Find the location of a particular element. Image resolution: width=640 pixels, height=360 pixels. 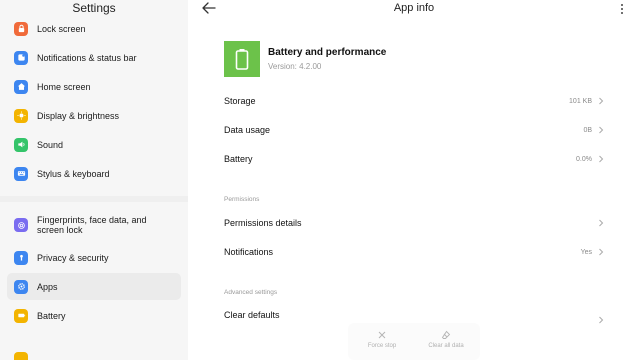

sidebar-item-label: Display & brightness is located at coordinates (78, 115).